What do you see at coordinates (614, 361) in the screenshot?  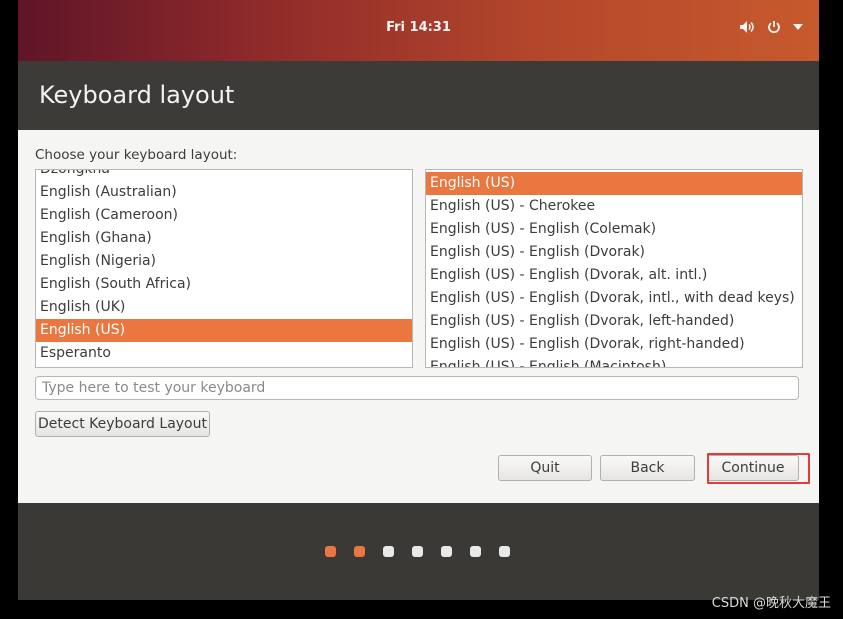 I see `variant-list-item: English (US) - English (Macintosh)` at bounding box center [614, 361].